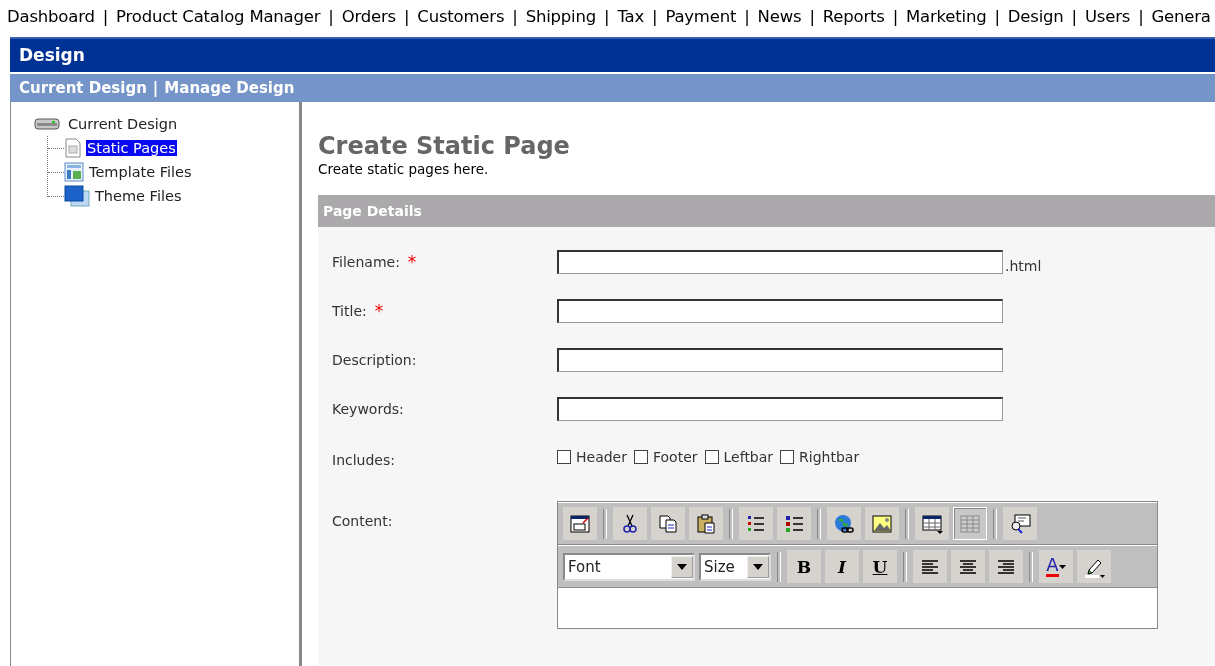 This screenshot has width=1215, height=666. What do you see at coordinates (853, 16) in the screenshot?
I see `nav-link: Reports` at bounding box center [853, 16].